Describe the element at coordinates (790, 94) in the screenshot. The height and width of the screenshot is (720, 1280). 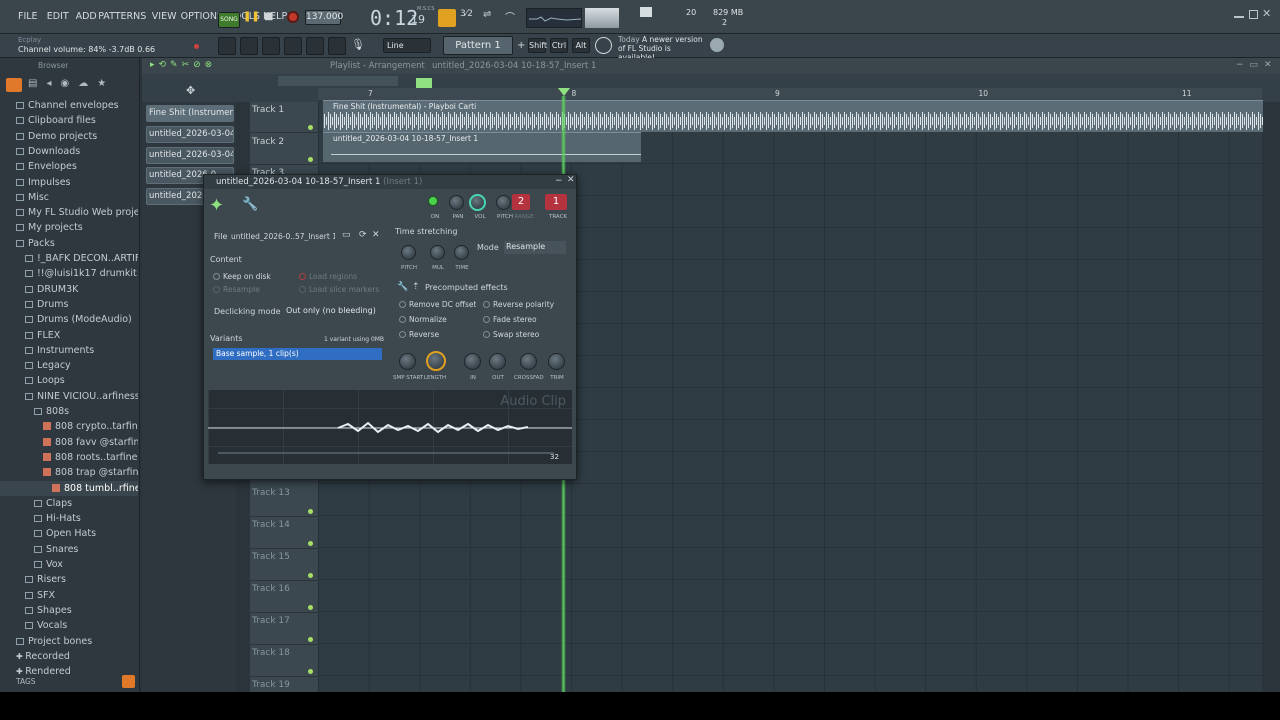
I see `timeline-ruler` at that location.